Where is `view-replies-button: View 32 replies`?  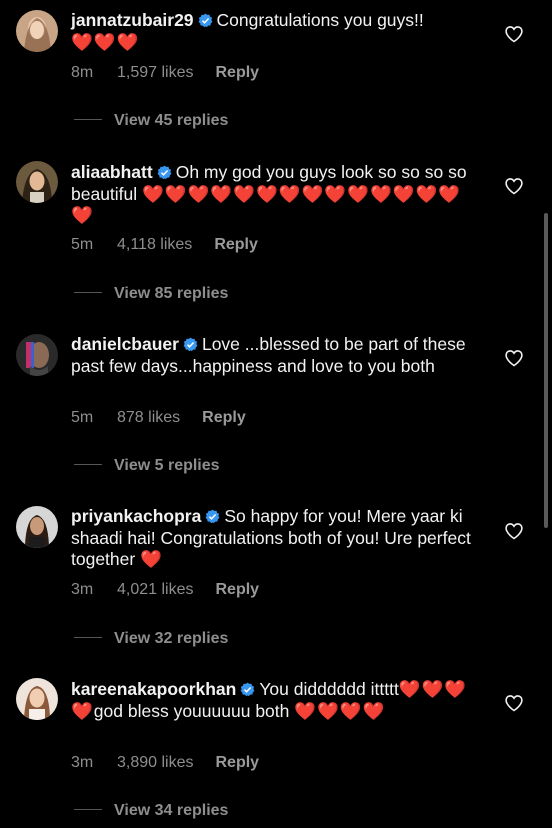 view-replies-button: View 32 replies is located at coordinates (151, 639).